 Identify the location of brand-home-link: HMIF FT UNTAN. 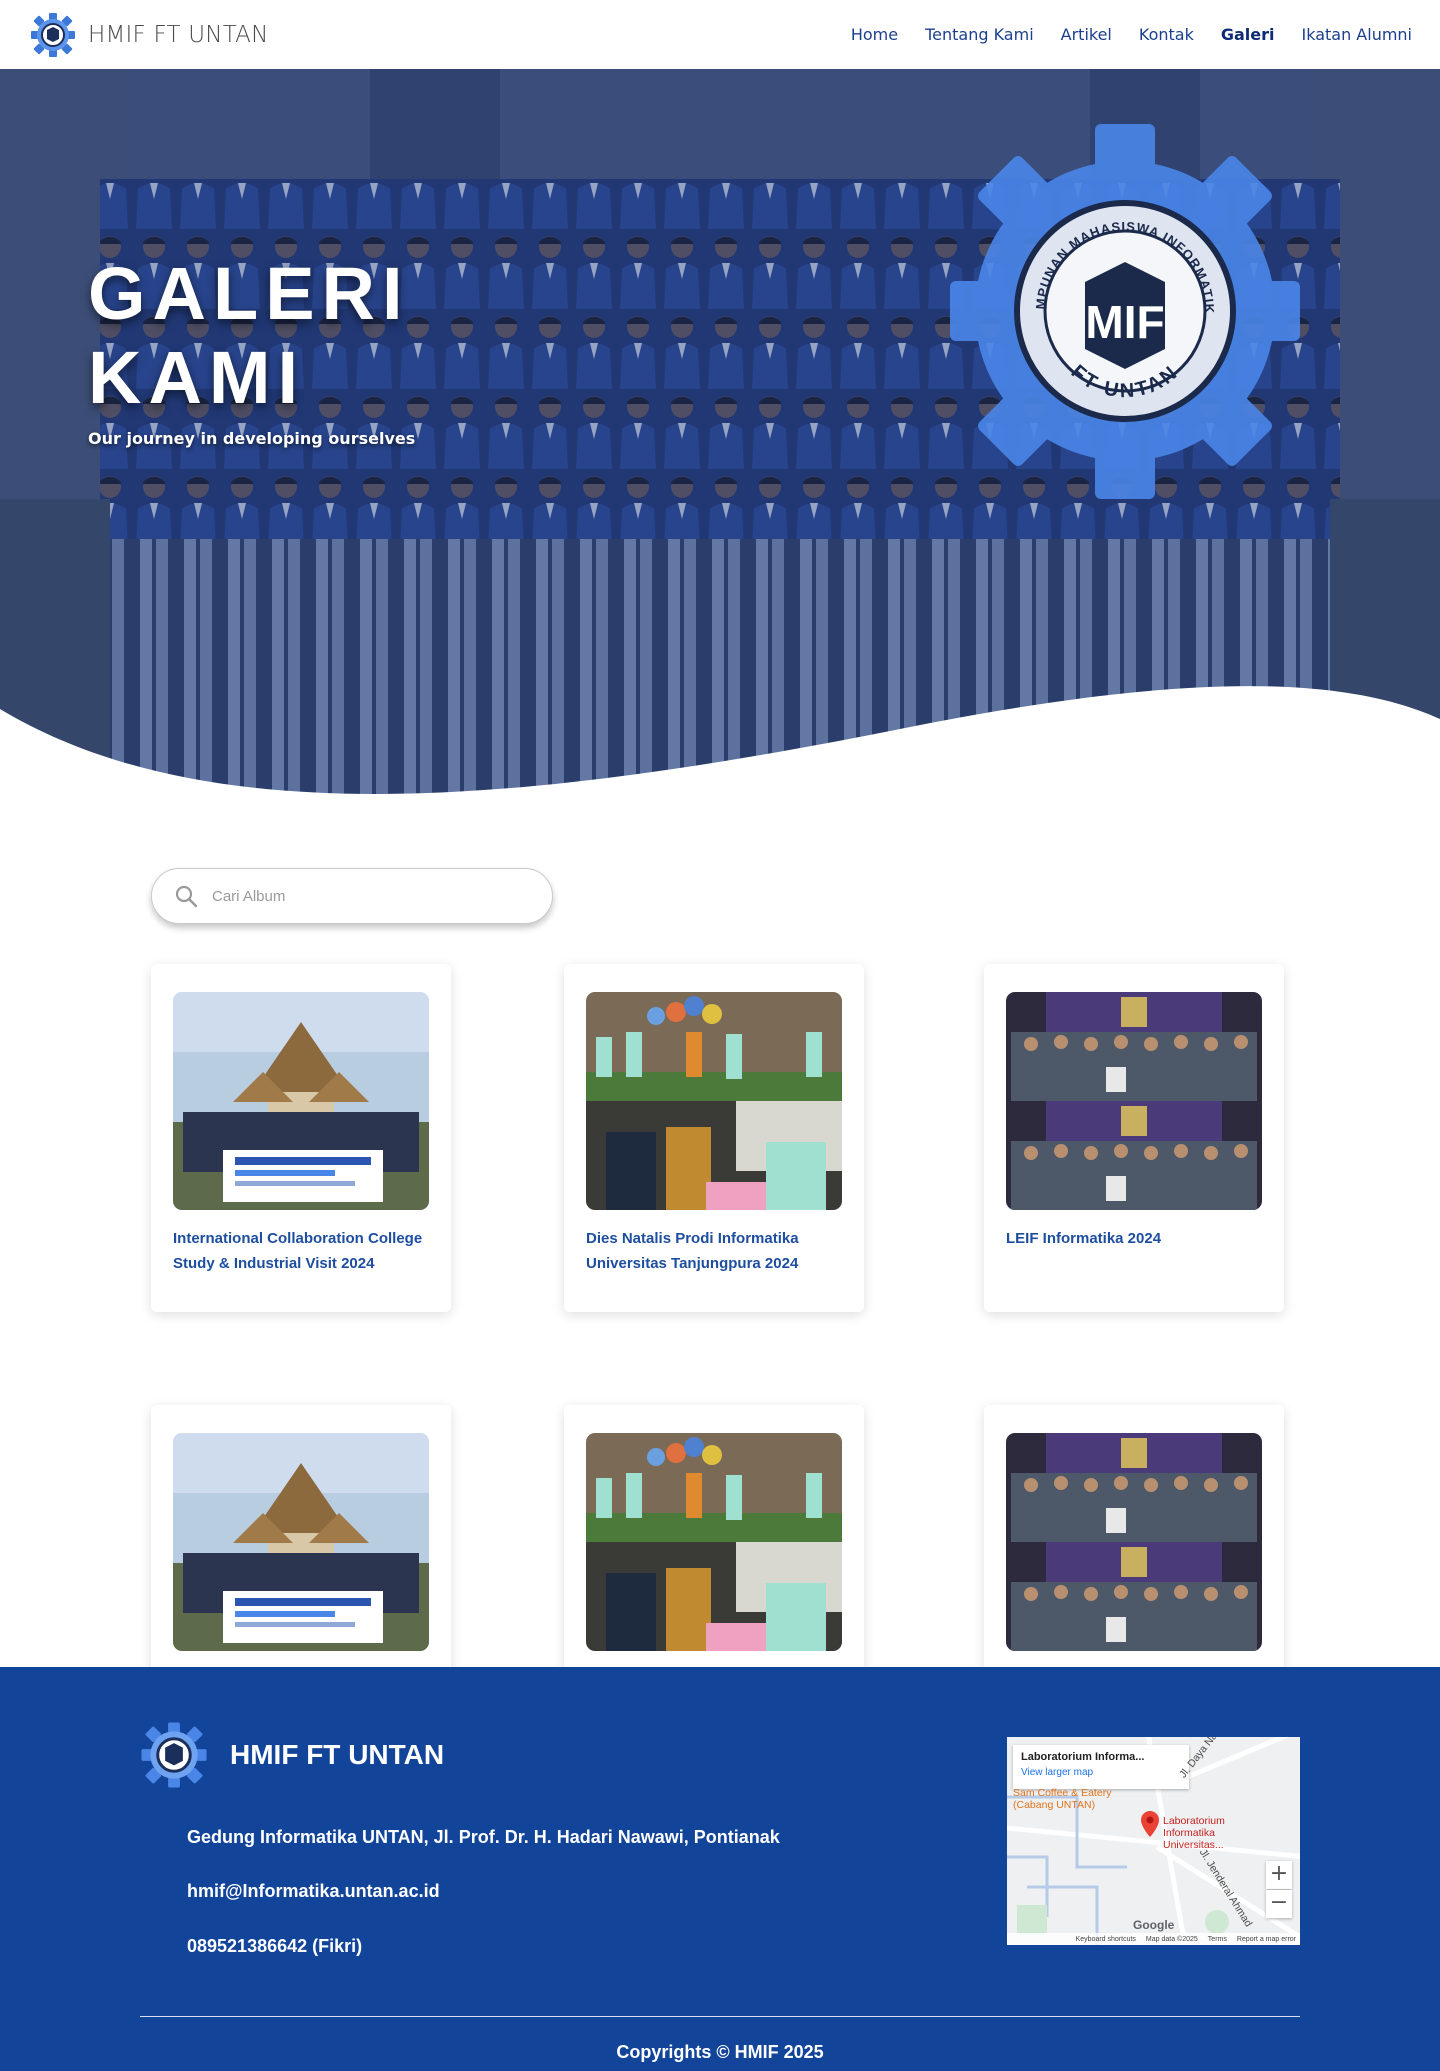
(149, 35).